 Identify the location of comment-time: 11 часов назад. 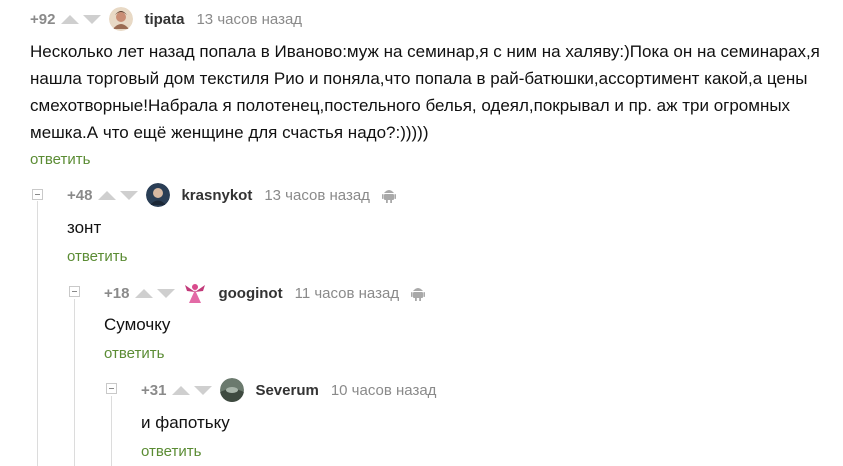
(347, 293).